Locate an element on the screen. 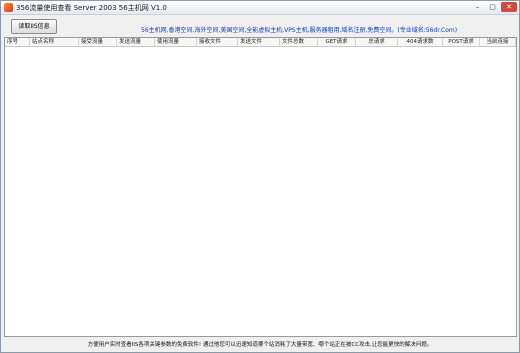 The width and height of the screenshot is (520, 353). title-bar: 356流量使用查看 Server 2003 56主机网 V1.0 – ▢ ✕ is located at coordinates (260, 8).